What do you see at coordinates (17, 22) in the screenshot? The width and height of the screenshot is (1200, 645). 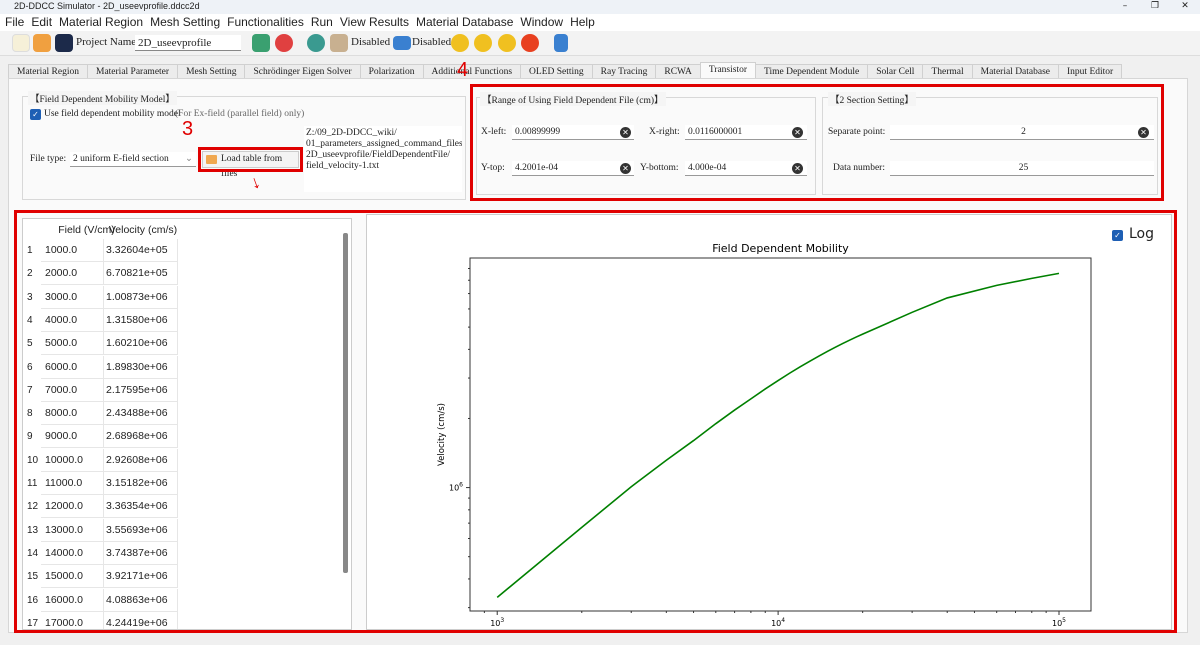 I see `menu-file: File` at bounding box center [17, 22].